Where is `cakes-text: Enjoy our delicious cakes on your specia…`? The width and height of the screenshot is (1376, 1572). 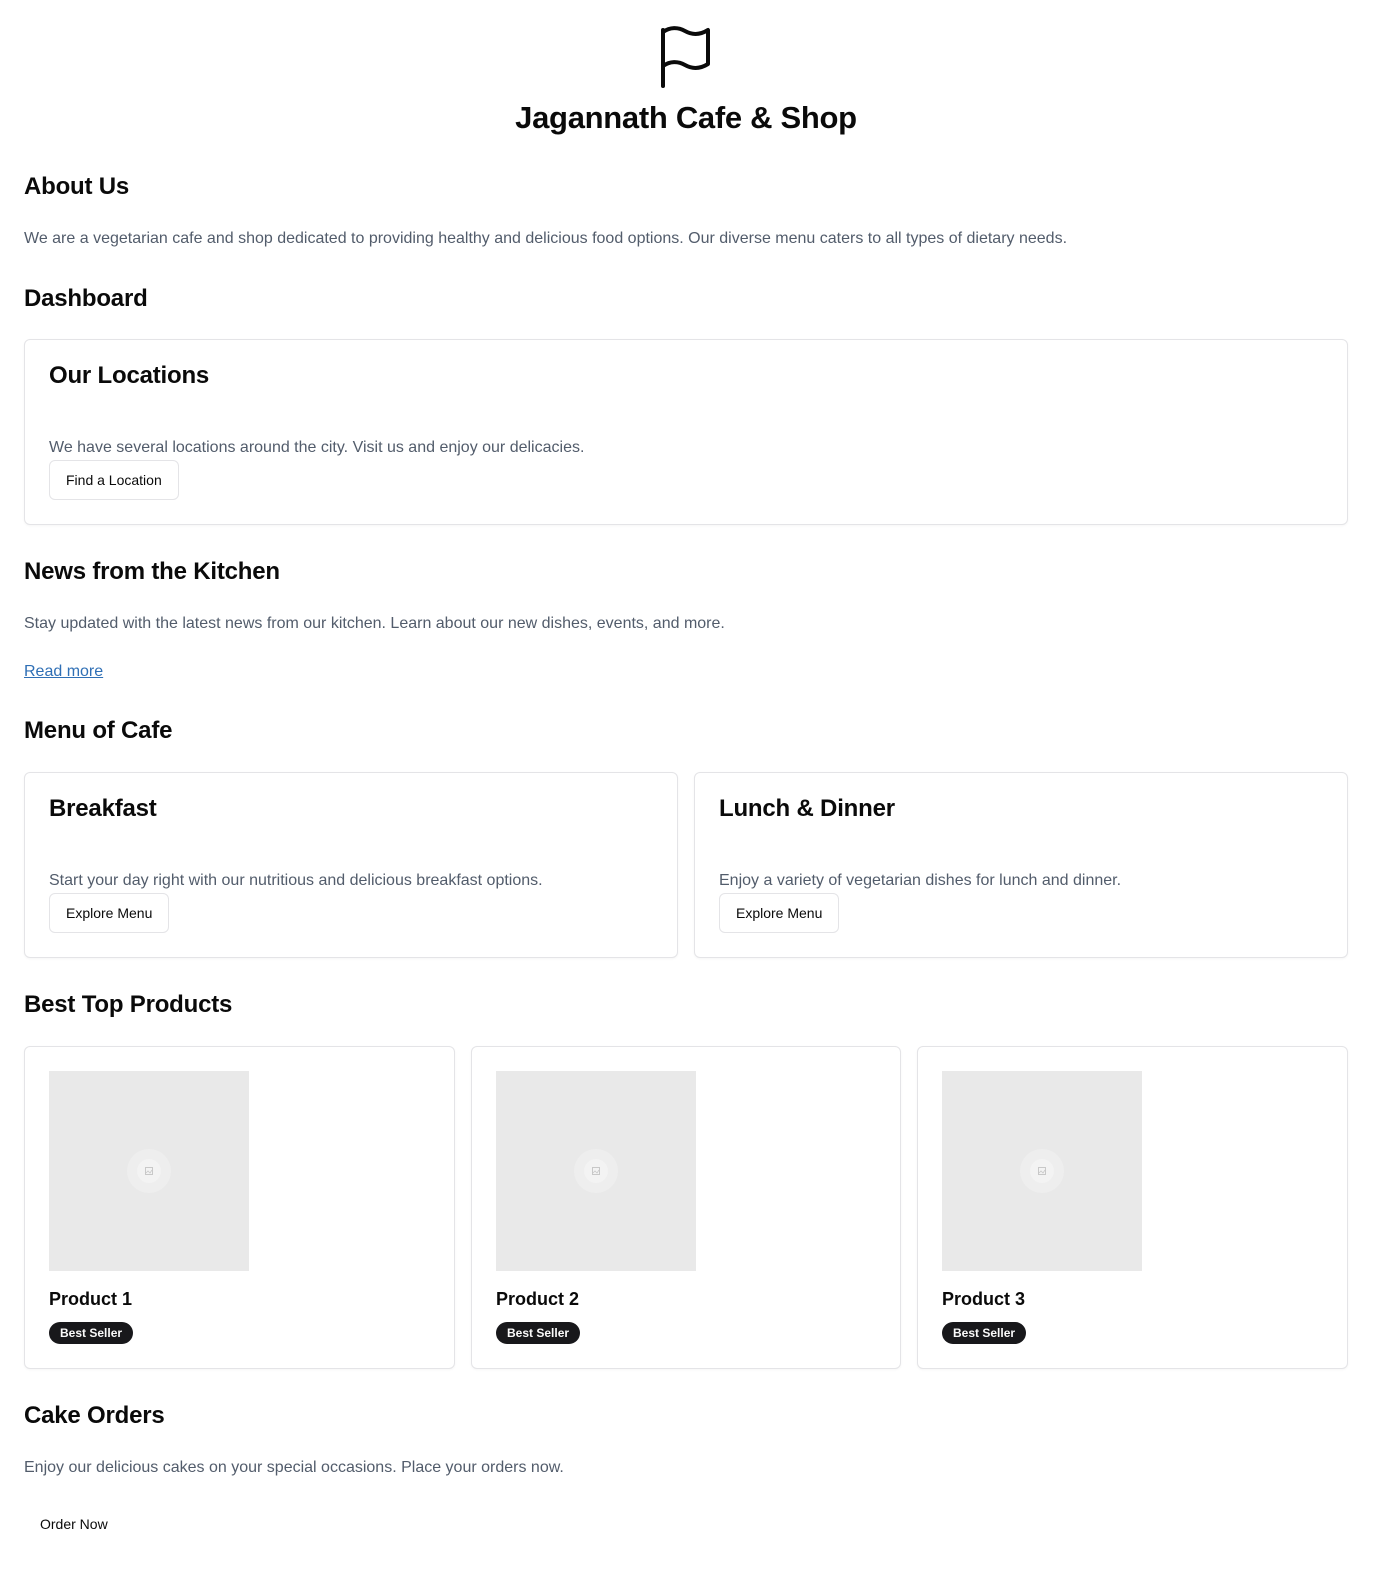
cakes-text: Enjoy our delicious cakes on your specia… is located at coordinates (294, 1467).